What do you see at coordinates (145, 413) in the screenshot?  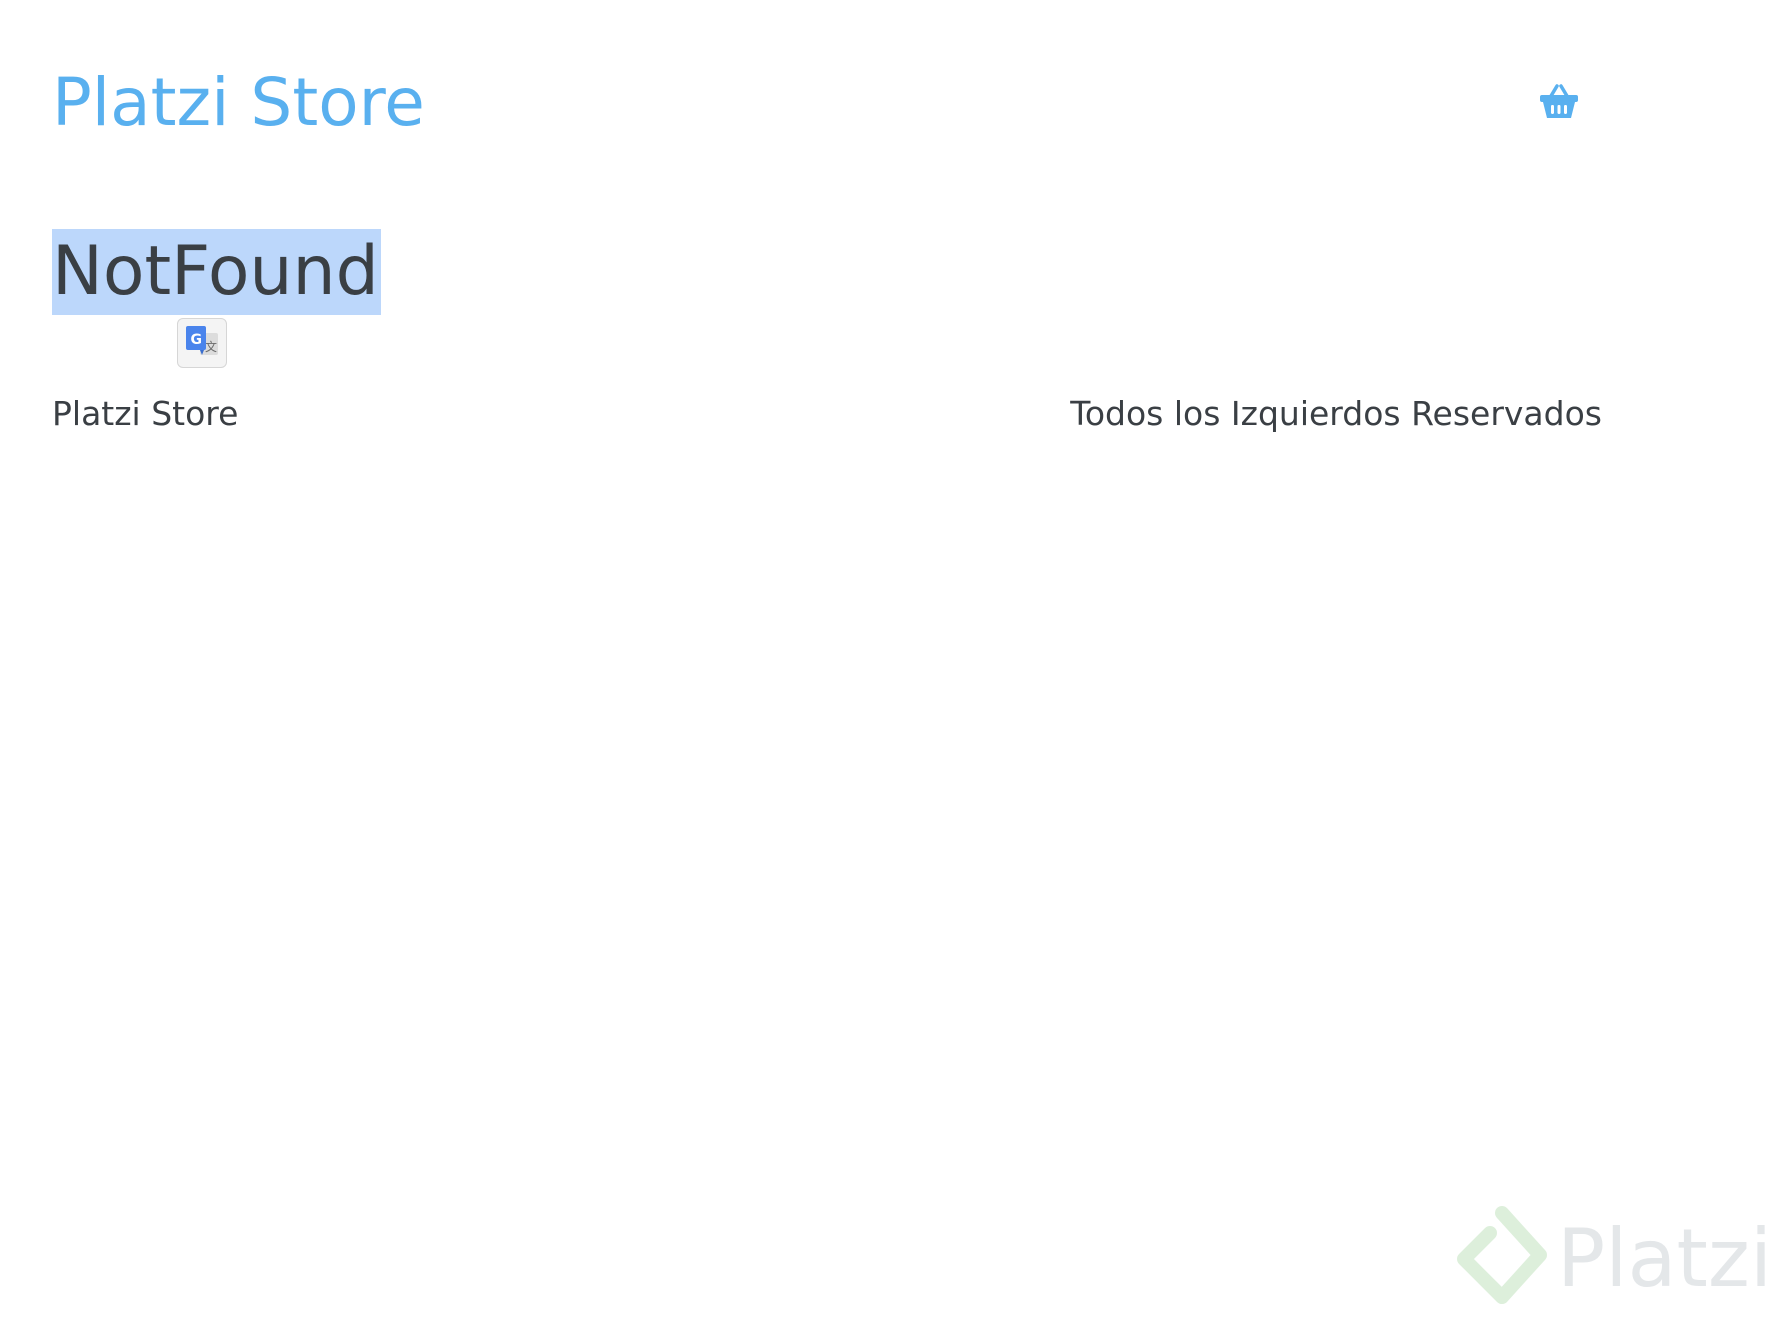 I see `footer-brand: Platzi Store` at bounding box center [145, 413].